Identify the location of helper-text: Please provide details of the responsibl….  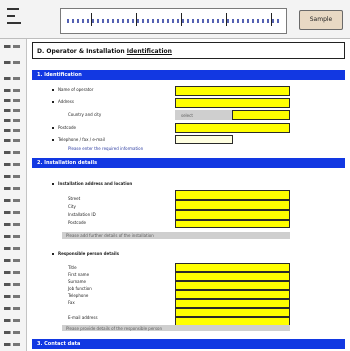
(114, 328).